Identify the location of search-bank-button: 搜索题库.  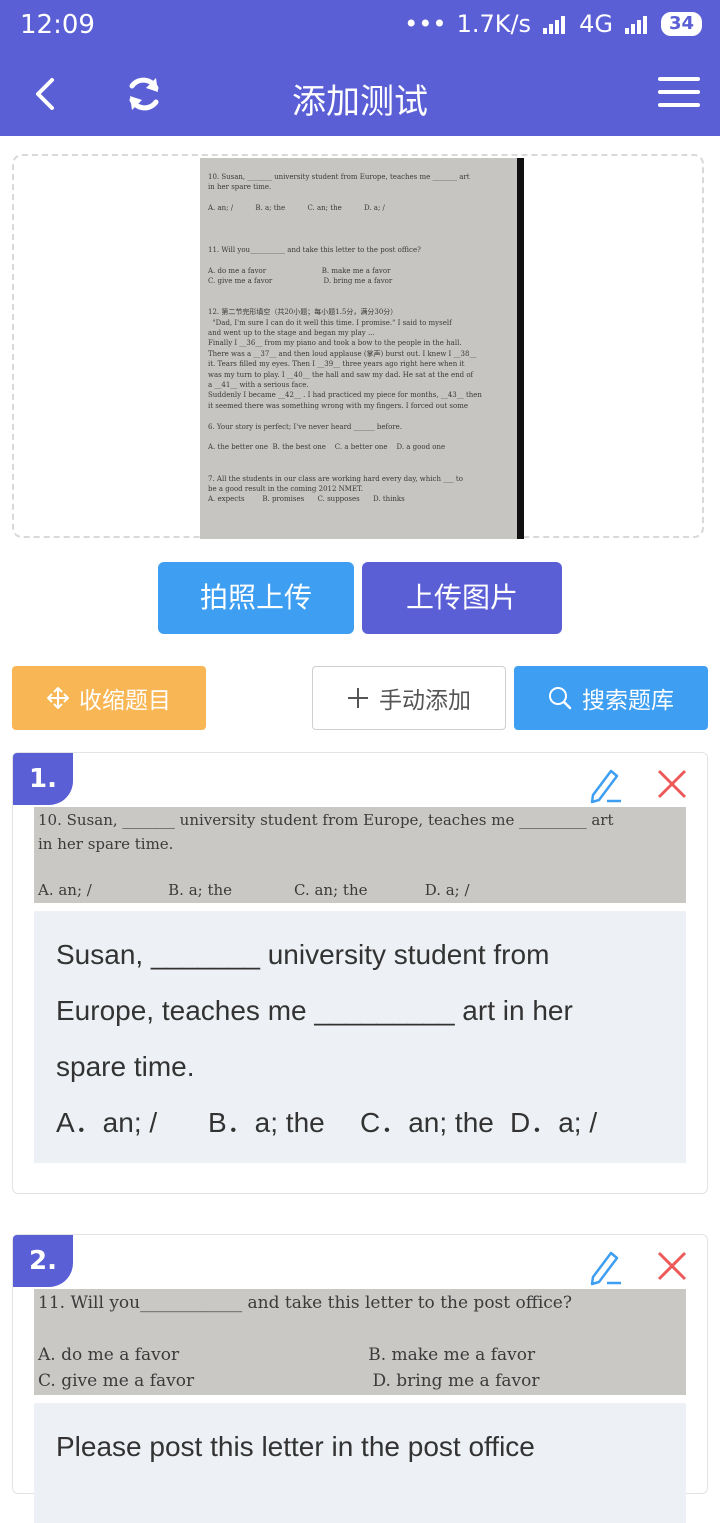
(611, 698).